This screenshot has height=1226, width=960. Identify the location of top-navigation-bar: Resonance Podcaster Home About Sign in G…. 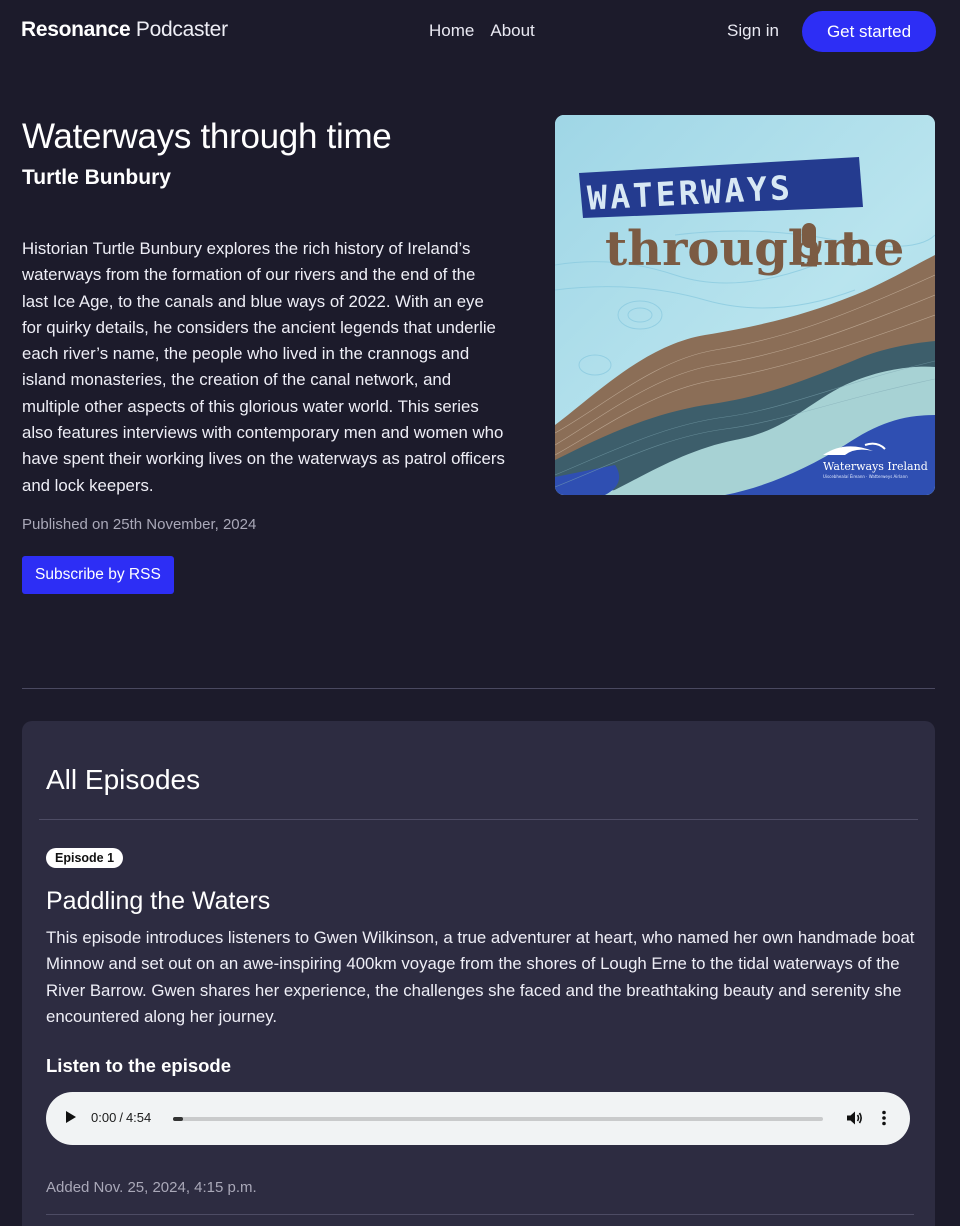
(480, 32).